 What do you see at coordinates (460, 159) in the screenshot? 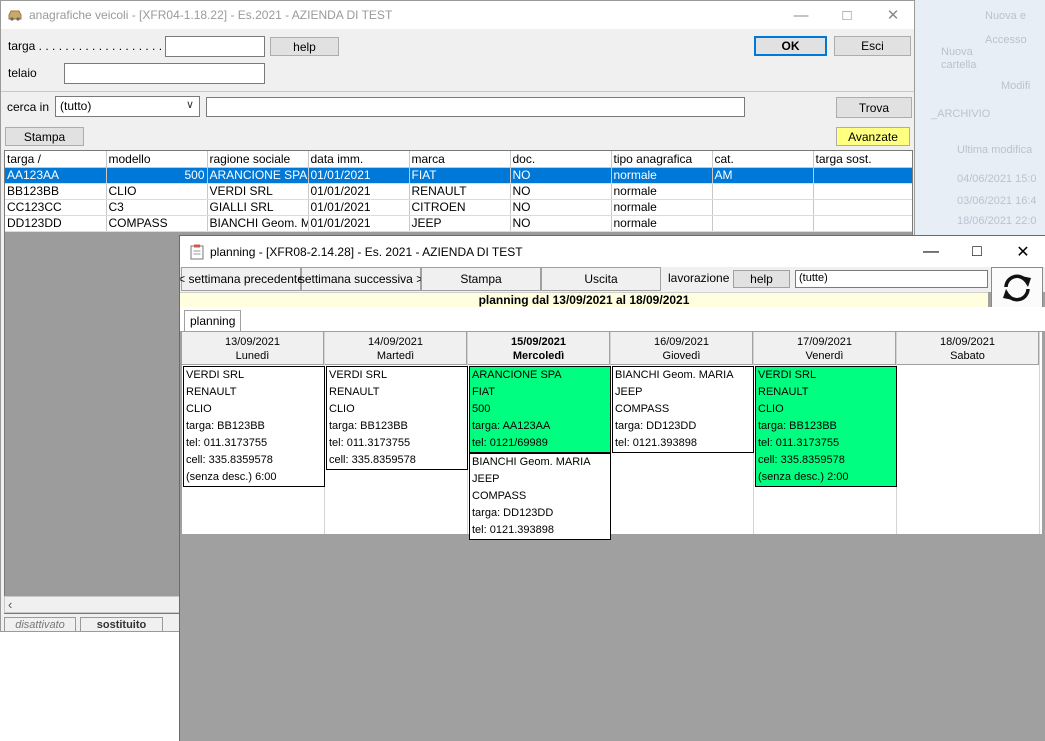
I see `column-header: marca` at bounding box center [460, 159].